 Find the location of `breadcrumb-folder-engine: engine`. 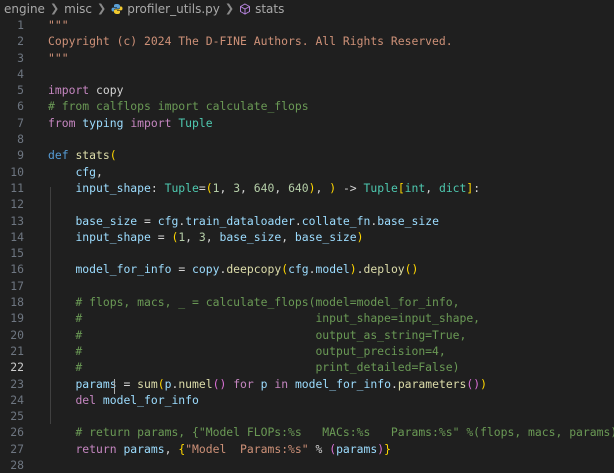

breadcrumb-folder-engine: engine is located at coordinates (24, 9).